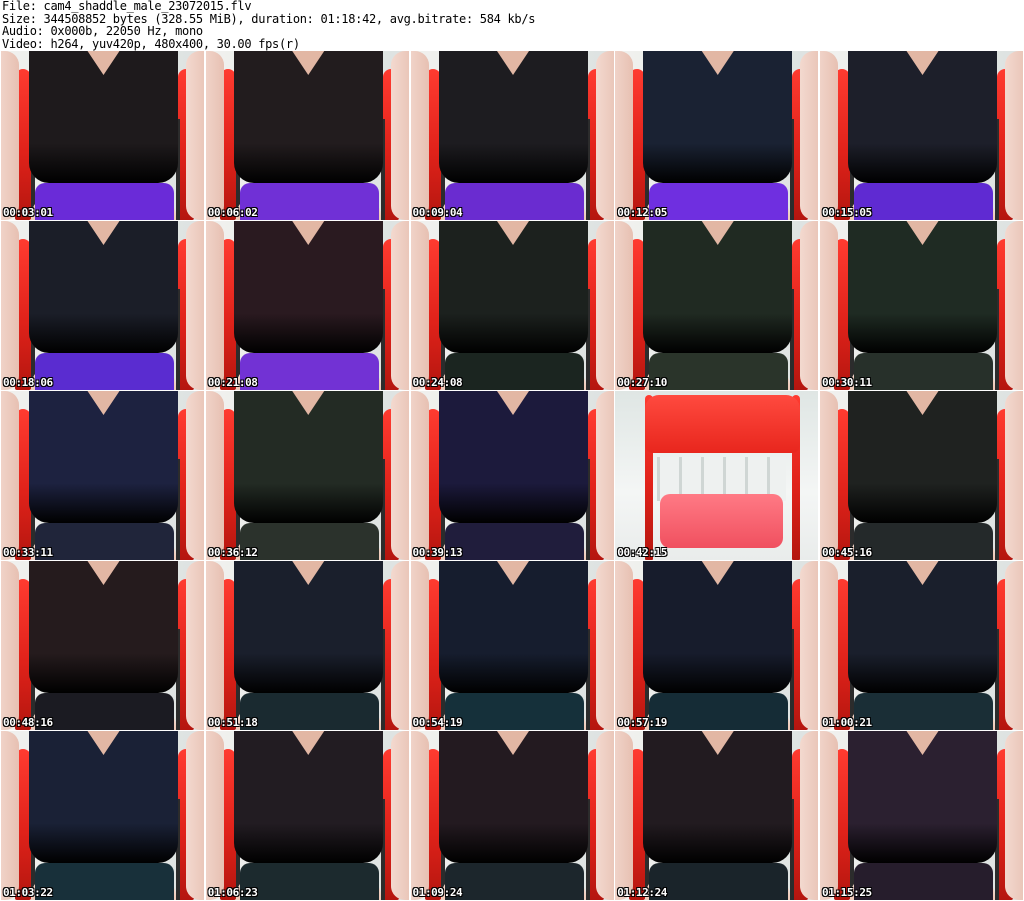 This screenshot has height=901, width=1024. I want to click on frame-timestamp: 00:48:16, so click(28, 722).